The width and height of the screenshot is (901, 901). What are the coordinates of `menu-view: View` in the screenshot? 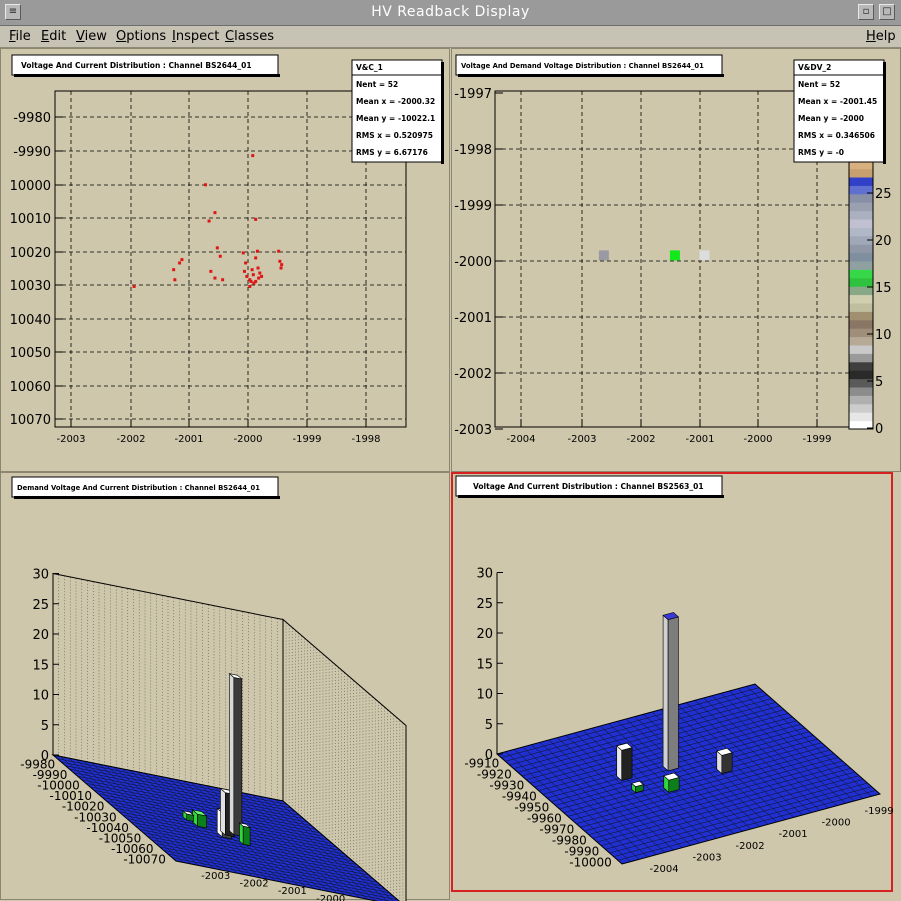 It's located at (91, 36).